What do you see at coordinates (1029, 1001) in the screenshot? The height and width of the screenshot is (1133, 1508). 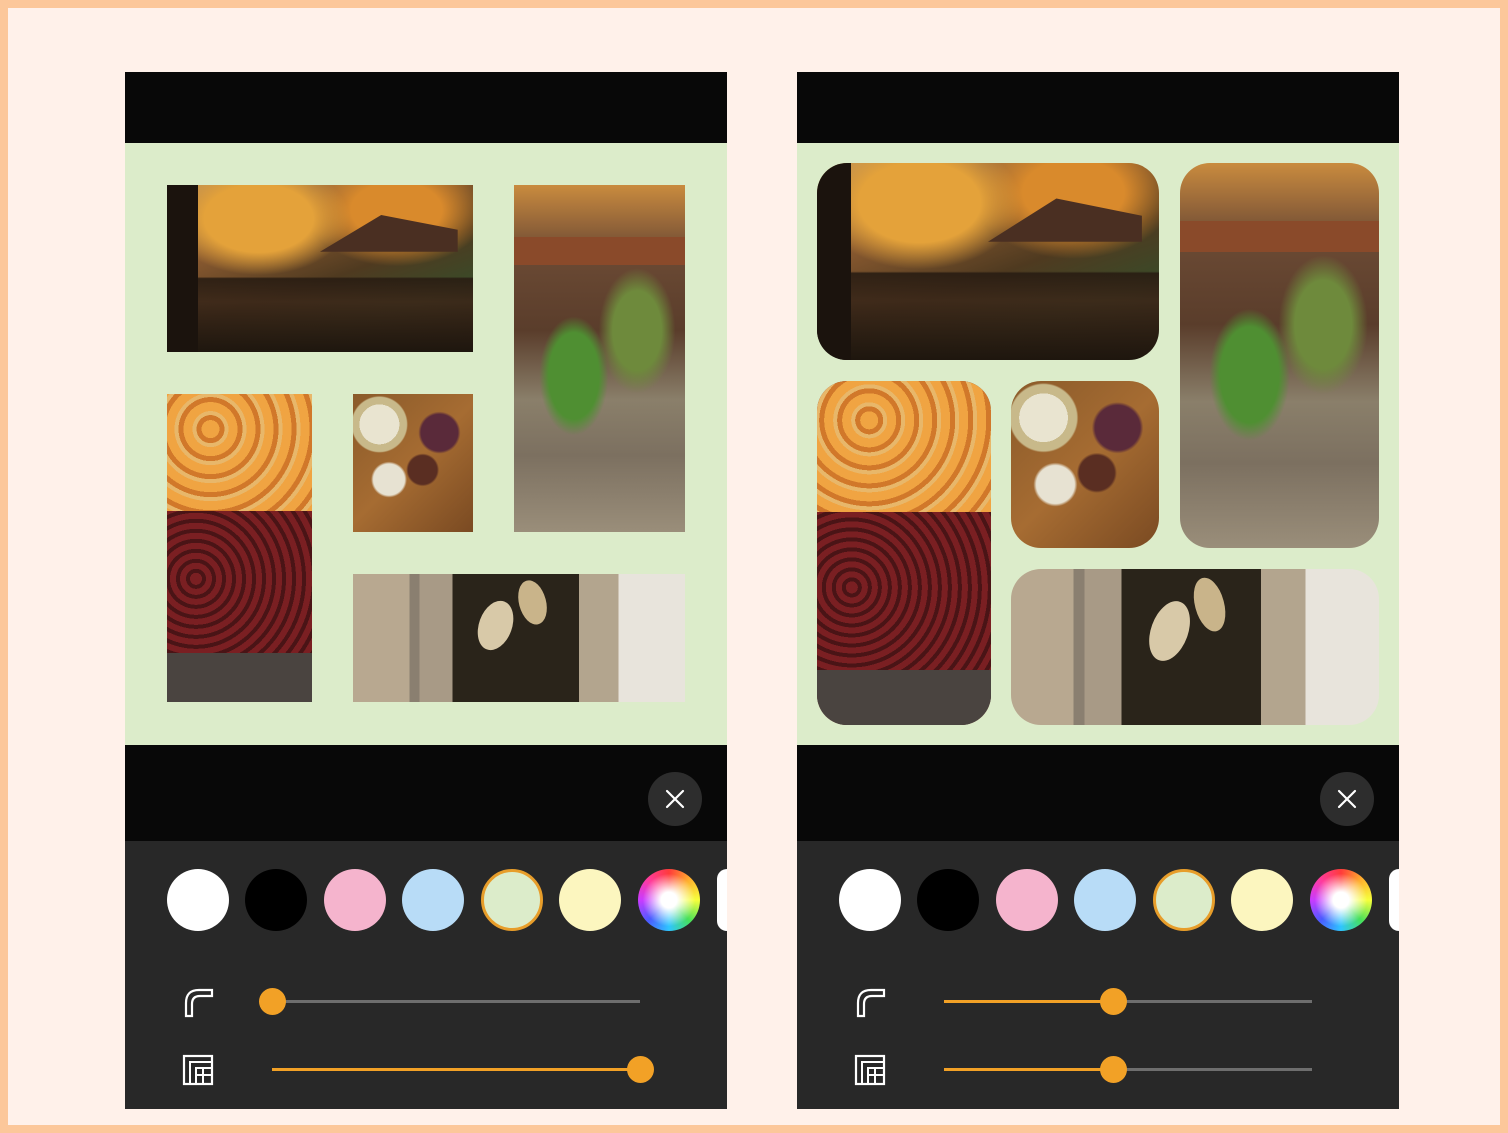 I see `corner-radius-fill` at bounding box center [1029, 1001].